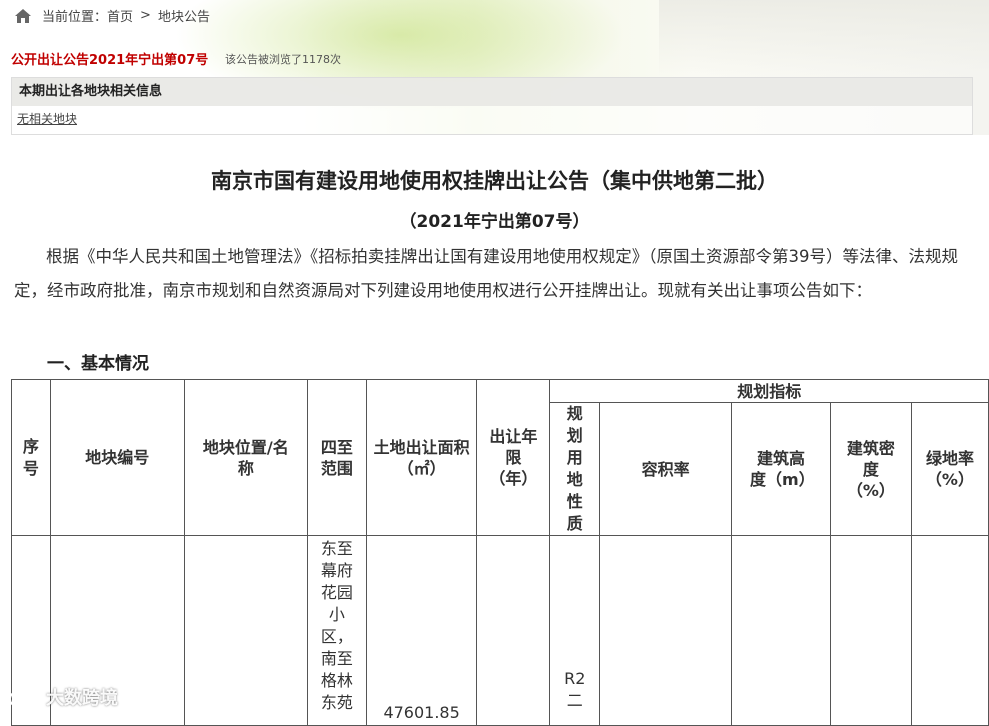 The width and height of the screenshot is (989, 726). What do you see at coordinates (949, 630) in the screenshot?
I see `cell-green` at bounding box center [949, 630].